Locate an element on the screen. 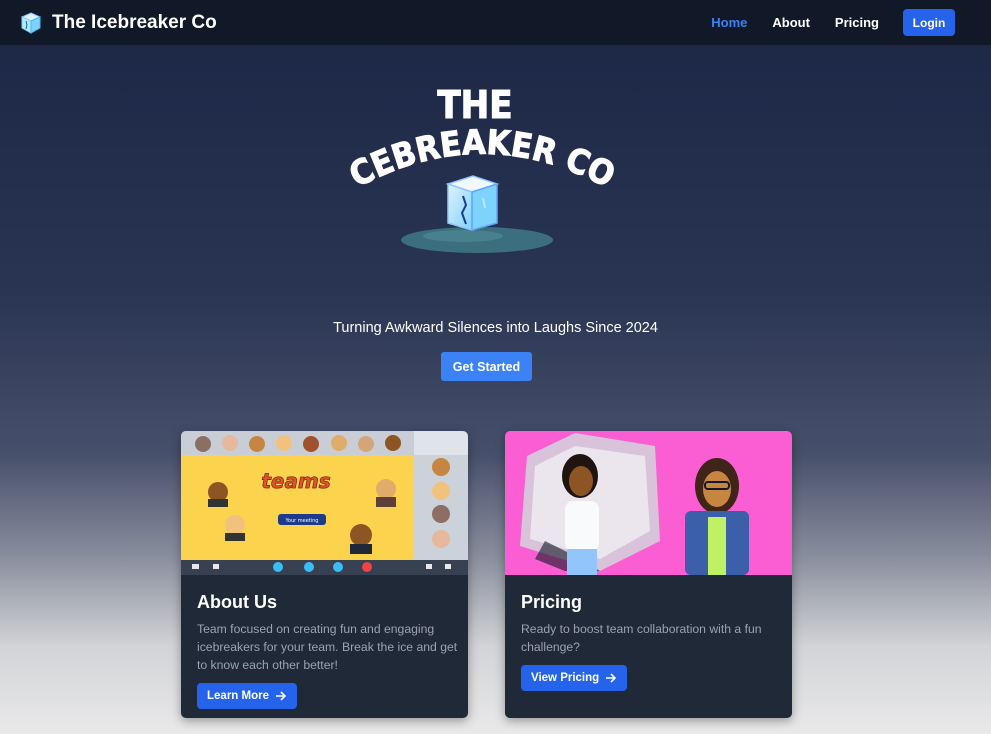  logo-line-1: THE is located at coordinates (474, 105).